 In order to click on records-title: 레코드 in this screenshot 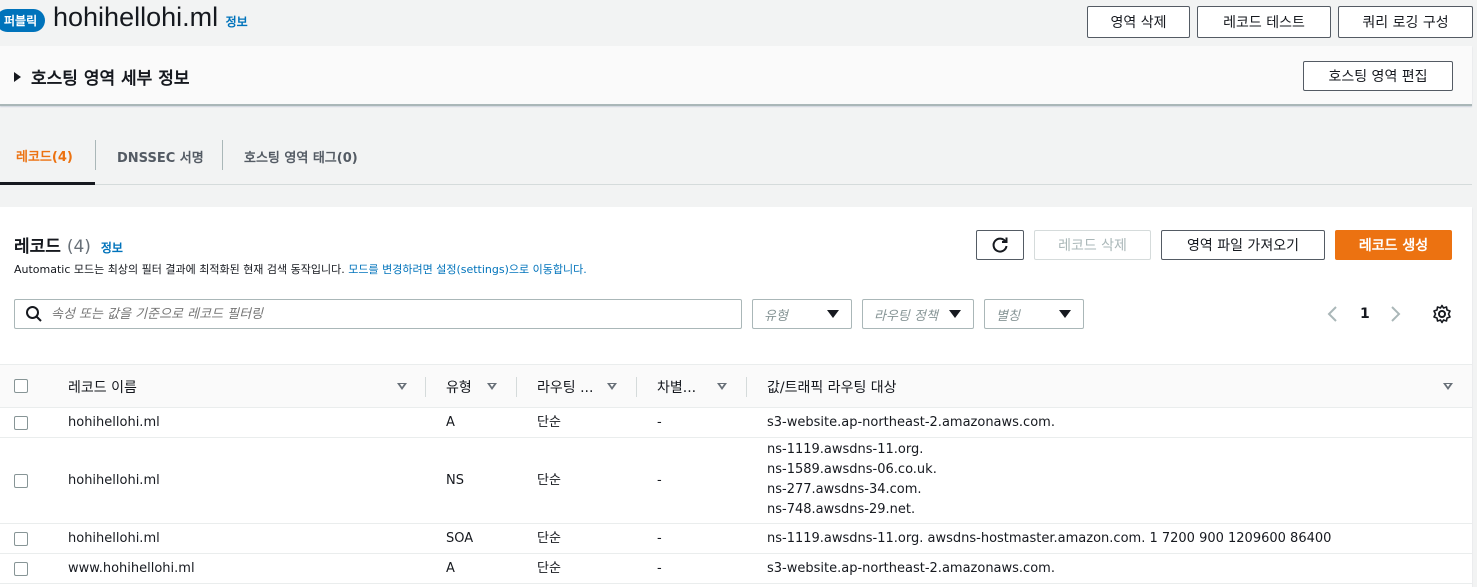, I will do `click(37, 247)`.